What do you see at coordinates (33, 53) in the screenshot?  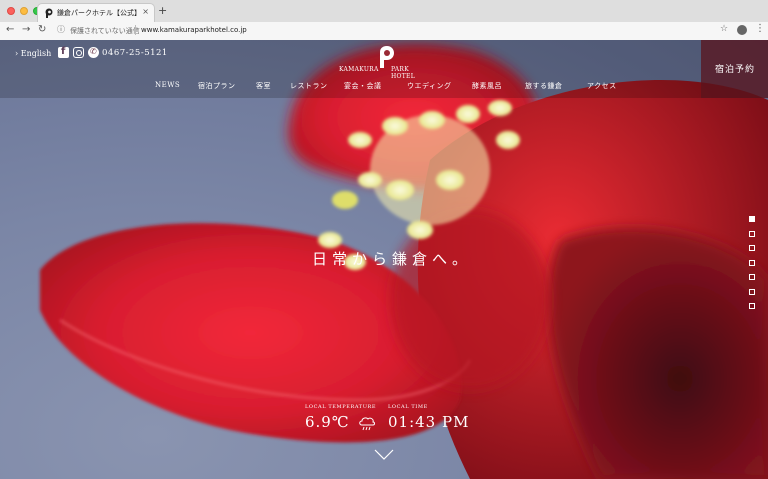 I see `english-link: › English` at bounding box center [33, 53].